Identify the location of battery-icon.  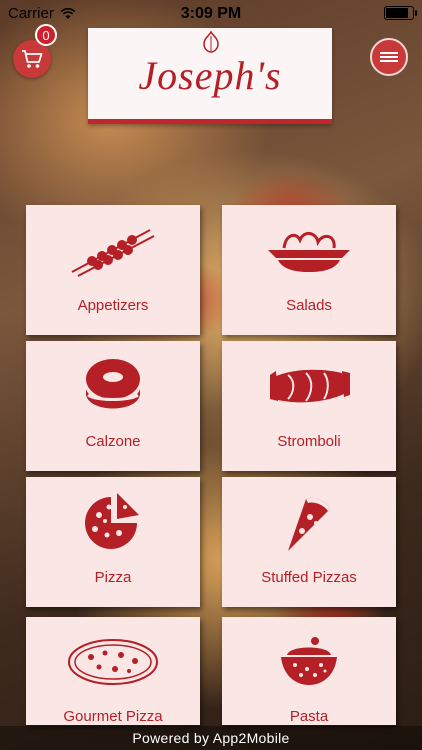
(400, 13).